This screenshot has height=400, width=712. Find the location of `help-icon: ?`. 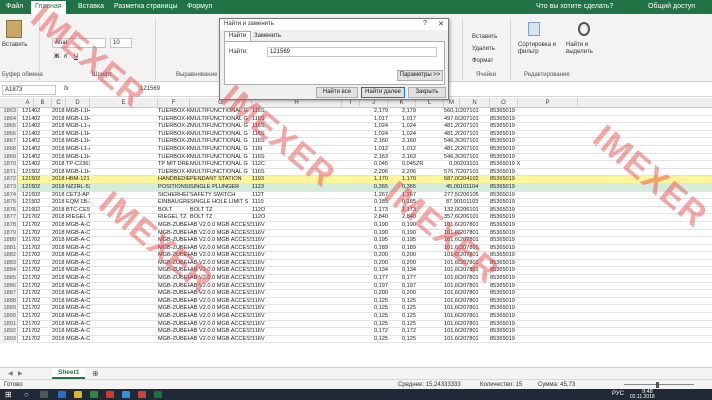

help-icon: ? is located at coordinates (425, 23).